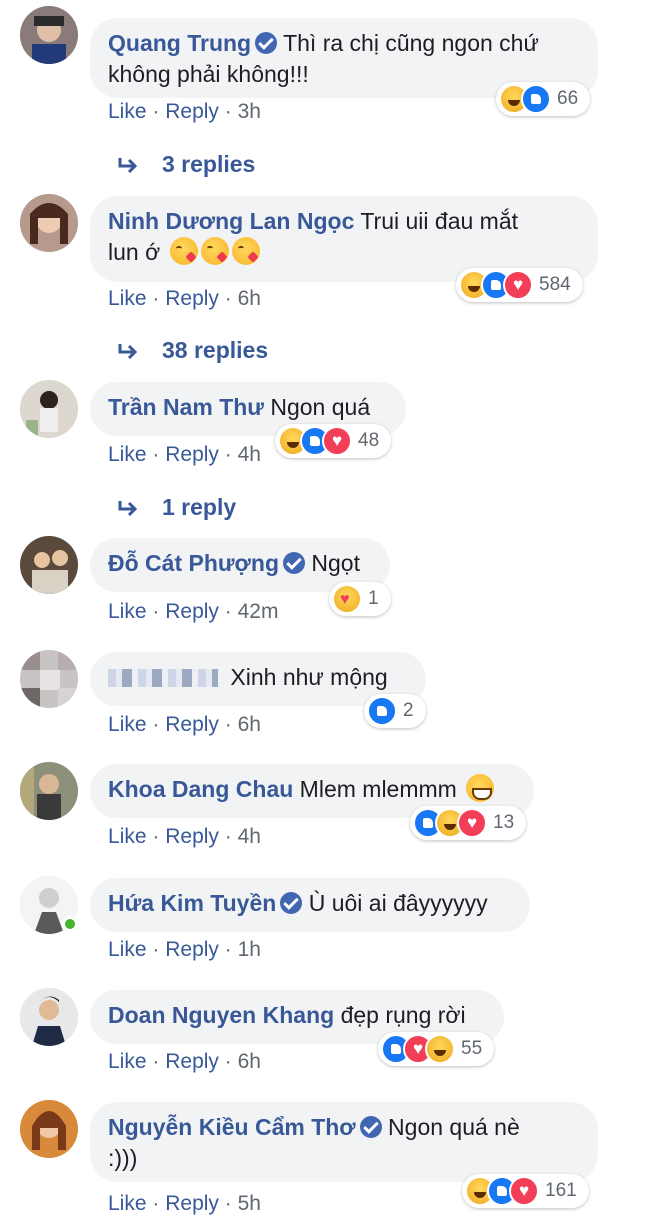  What do you see at coordinates (555, 284) in the screenshot?
I see `reaction-count: 584` at bounding box center [555, 284].